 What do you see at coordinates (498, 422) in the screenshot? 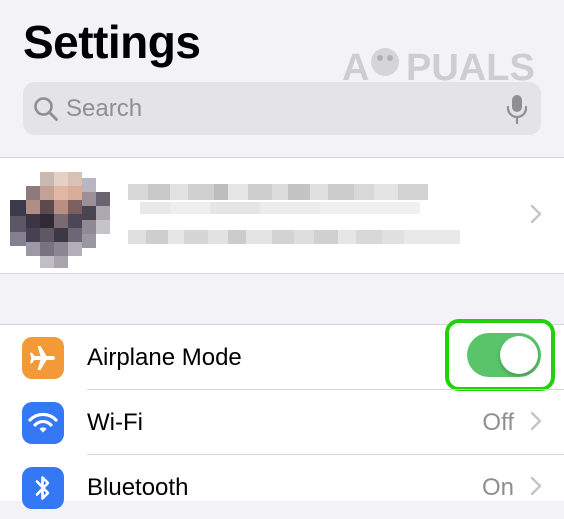
I see `wifi-status-value: Off` at bounding box center [498, 422].